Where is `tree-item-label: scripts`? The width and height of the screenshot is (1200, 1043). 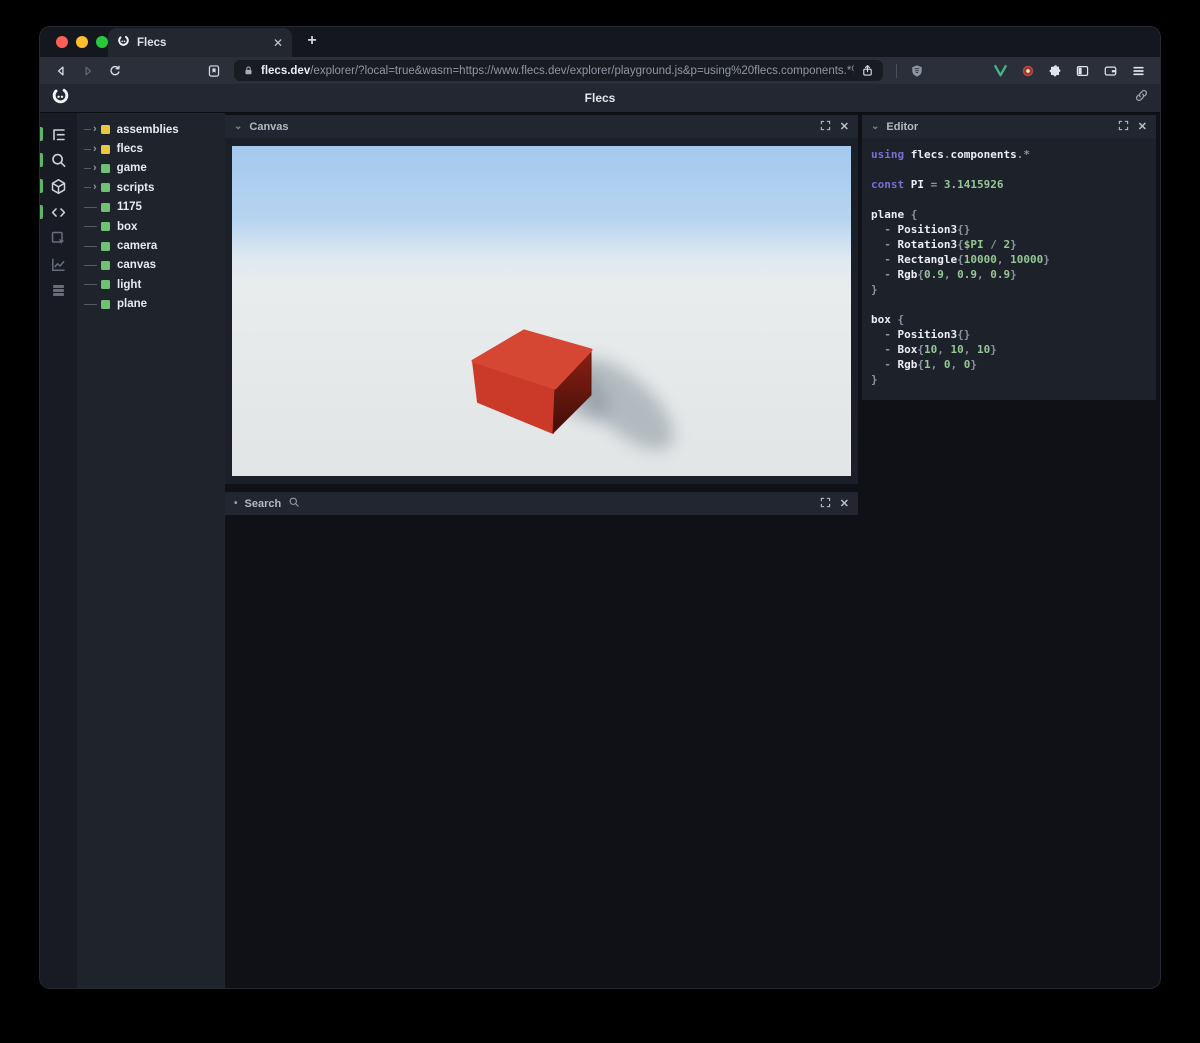 tree-item-label: scripts is located at coordinates (135, 187).